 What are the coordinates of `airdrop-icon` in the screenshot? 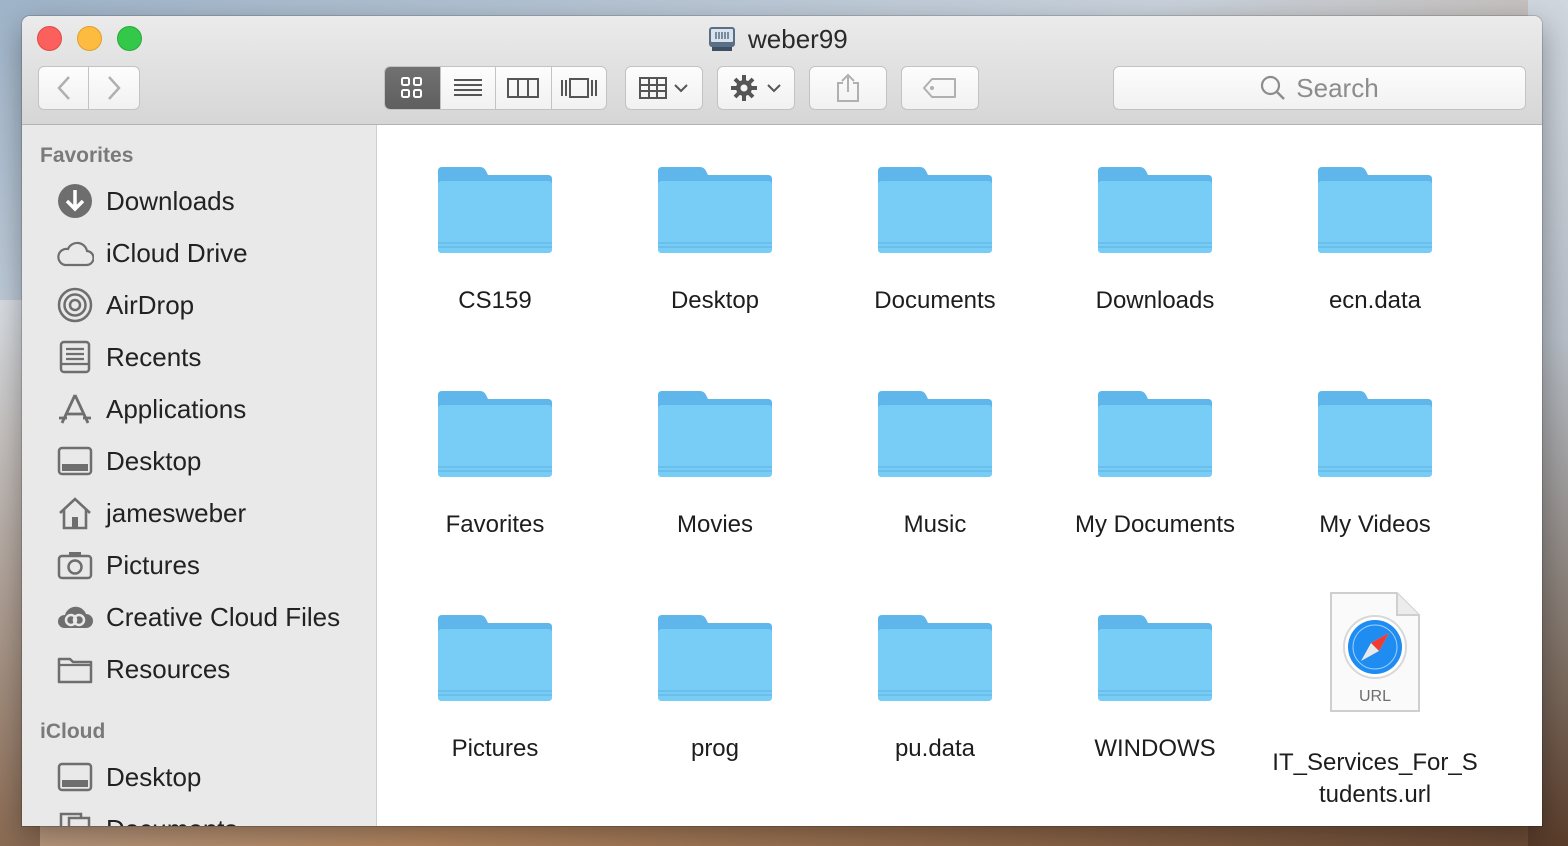 It's located at (75, 305).